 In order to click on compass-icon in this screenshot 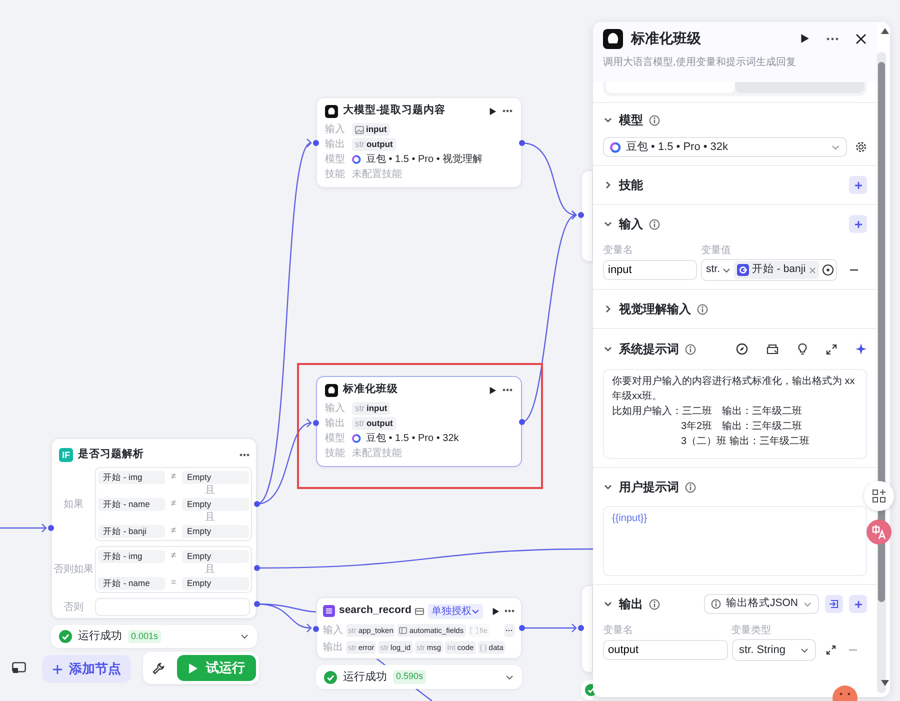, I will do `click(742, 349)`.